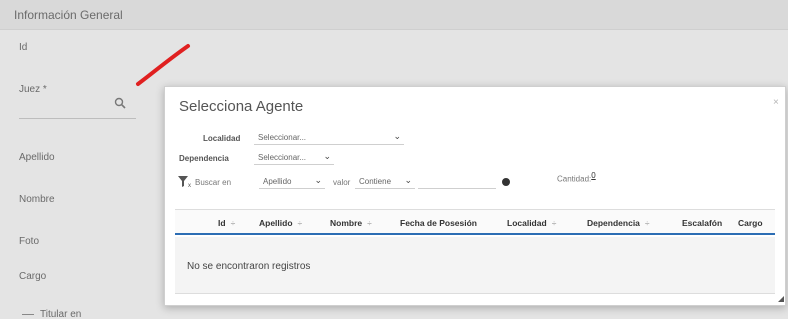 The width and height of the screenshot is (788, 319). What do you see at coordinates (33, 89) in the screenshot?
I see `juez-label: Juez *` at bounding box center [33, 89].